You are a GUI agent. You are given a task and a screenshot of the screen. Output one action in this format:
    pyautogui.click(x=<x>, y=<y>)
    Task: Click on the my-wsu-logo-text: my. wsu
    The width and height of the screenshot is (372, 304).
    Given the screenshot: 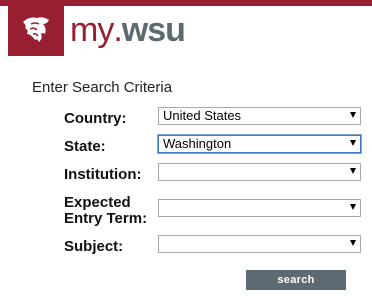 What is the action you would take?
    pyautogui.click(x=128, y=30)
    